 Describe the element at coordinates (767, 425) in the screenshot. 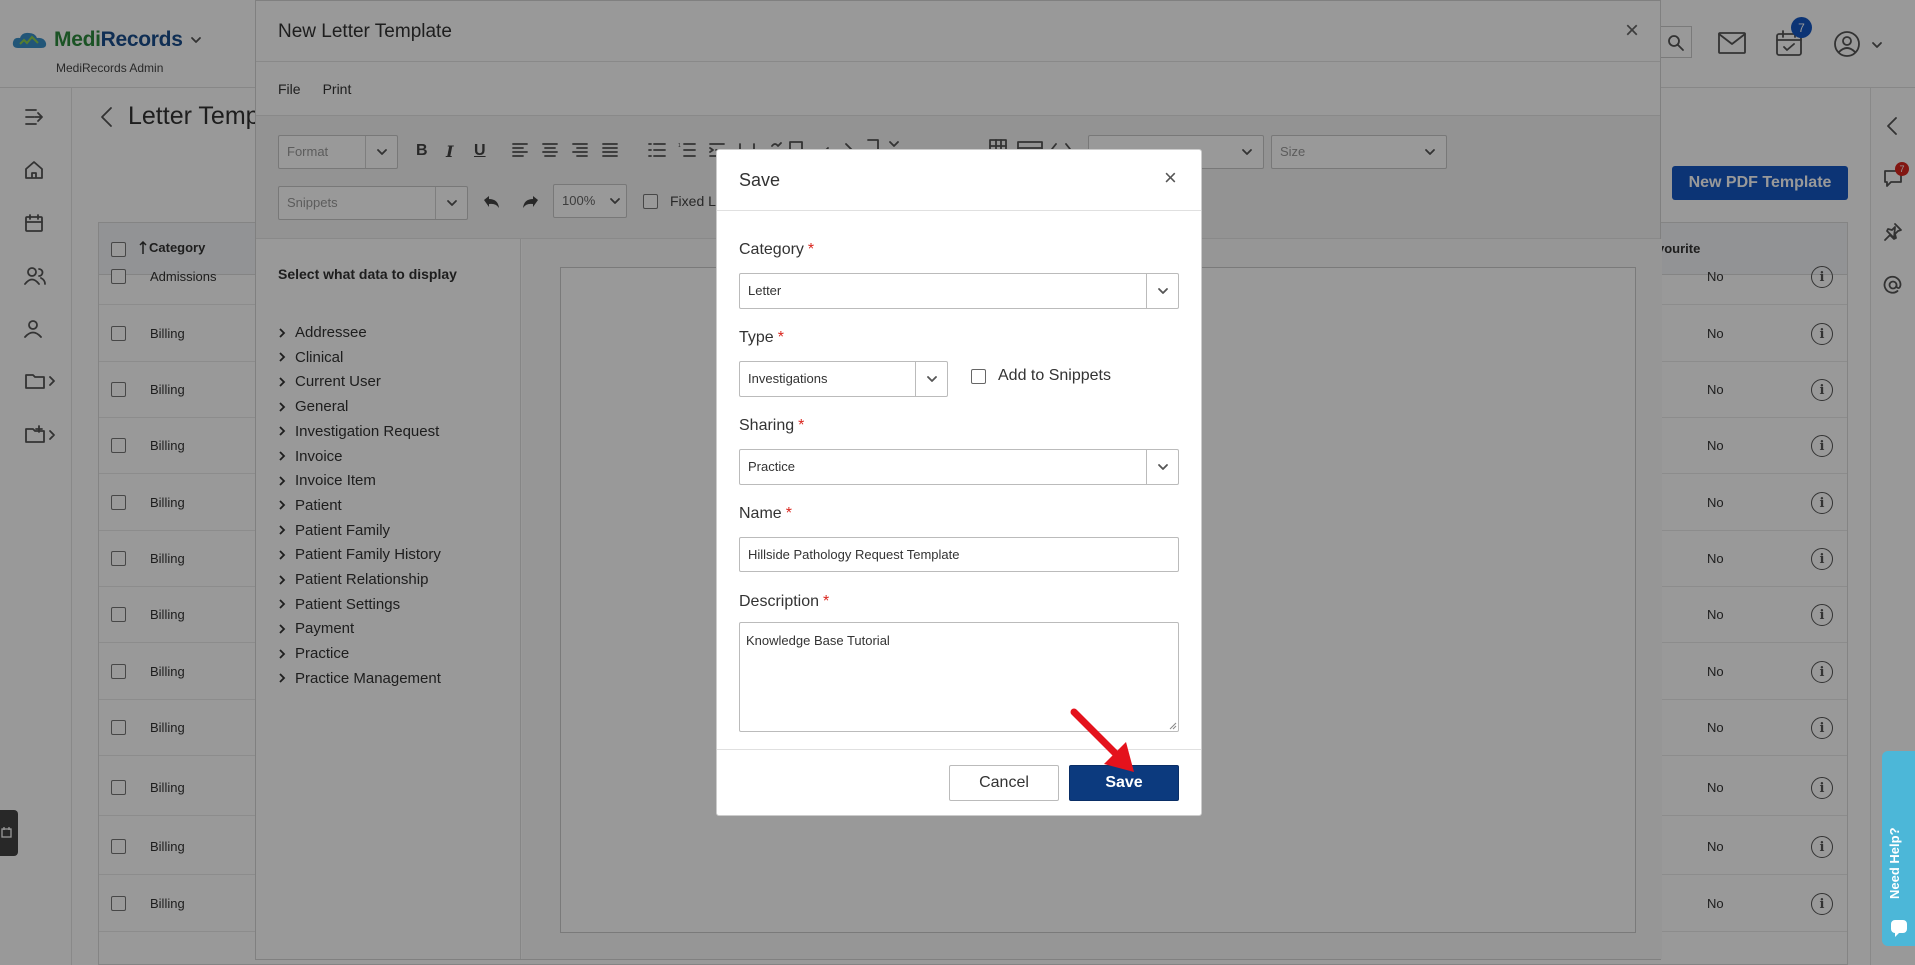

I see `sharing-label-text: Sharing` at that location.